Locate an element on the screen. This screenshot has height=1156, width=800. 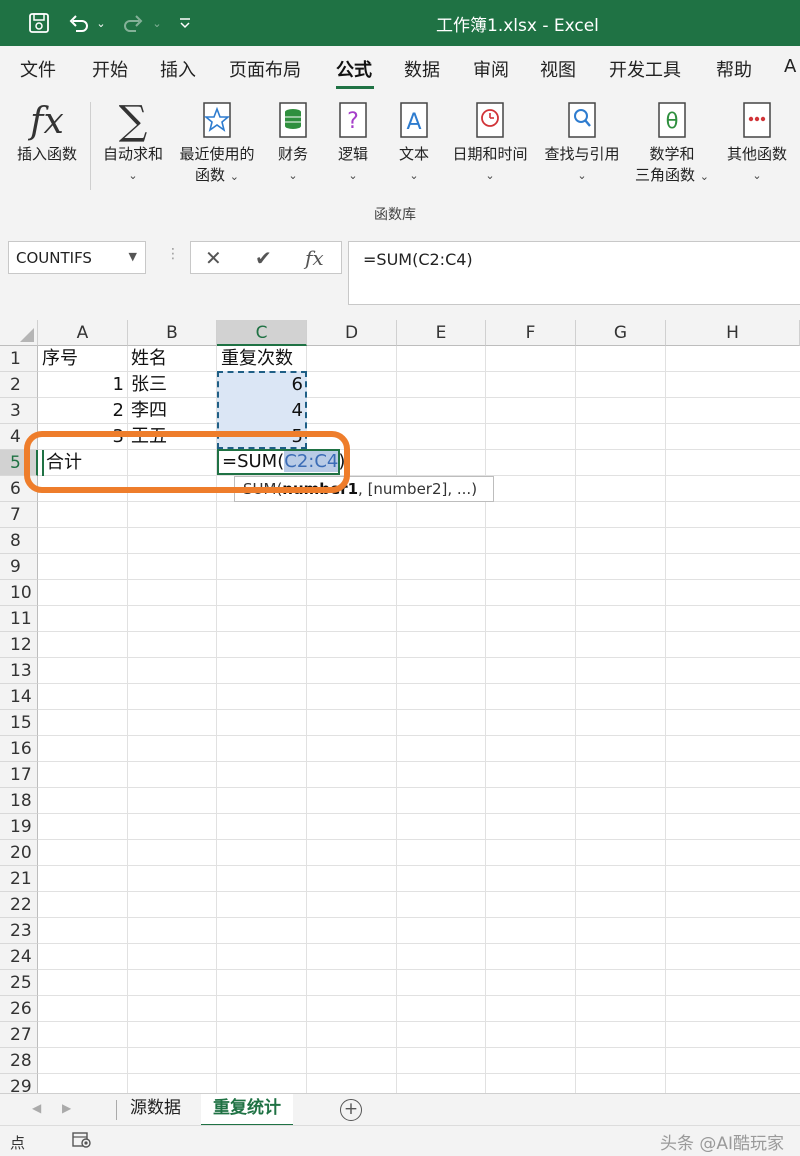
row-header-25: 25 is located at coordinates (19, 983).